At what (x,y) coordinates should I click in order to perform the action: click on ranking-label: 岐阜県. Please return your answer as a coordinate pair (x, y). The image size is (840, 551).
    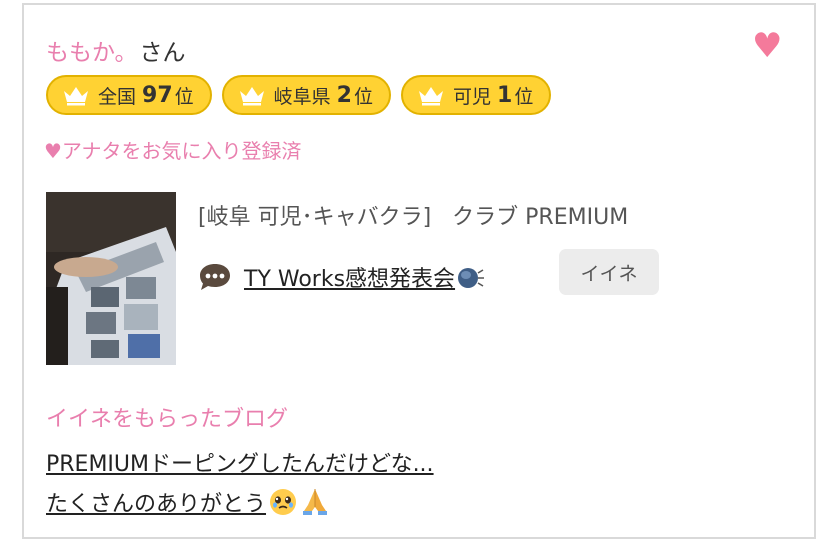
    Looking at the image, I should click on (302, 96).